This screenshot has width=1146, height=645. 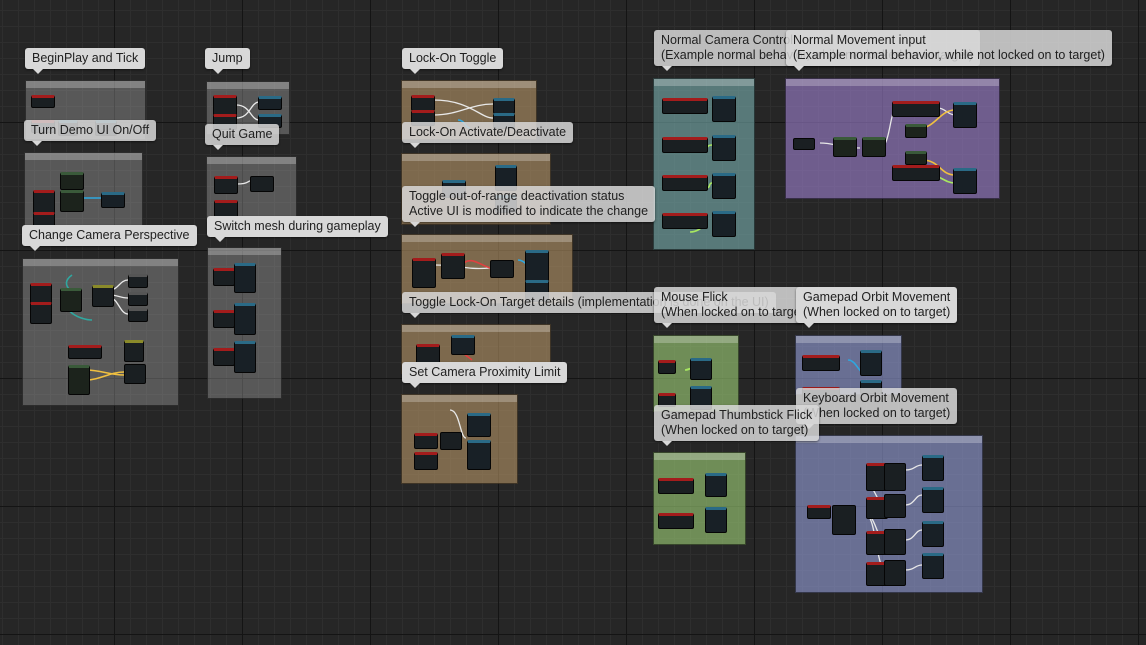 What do you see at coordinates (85, 61) in the screenshot?
I see `comment-title-beginplay: BeginPlay and Tick` at bounding box center [85, 61].